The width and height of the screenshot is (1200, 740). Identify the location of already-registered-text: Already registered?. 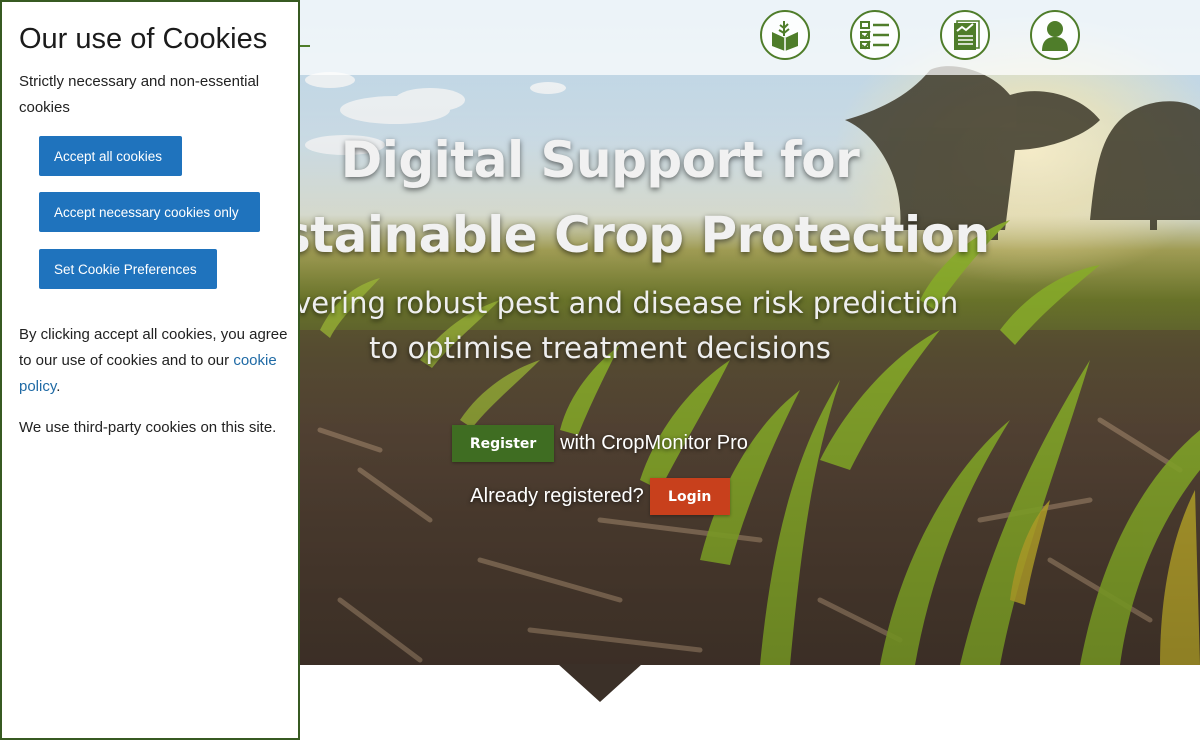
(557, 496).